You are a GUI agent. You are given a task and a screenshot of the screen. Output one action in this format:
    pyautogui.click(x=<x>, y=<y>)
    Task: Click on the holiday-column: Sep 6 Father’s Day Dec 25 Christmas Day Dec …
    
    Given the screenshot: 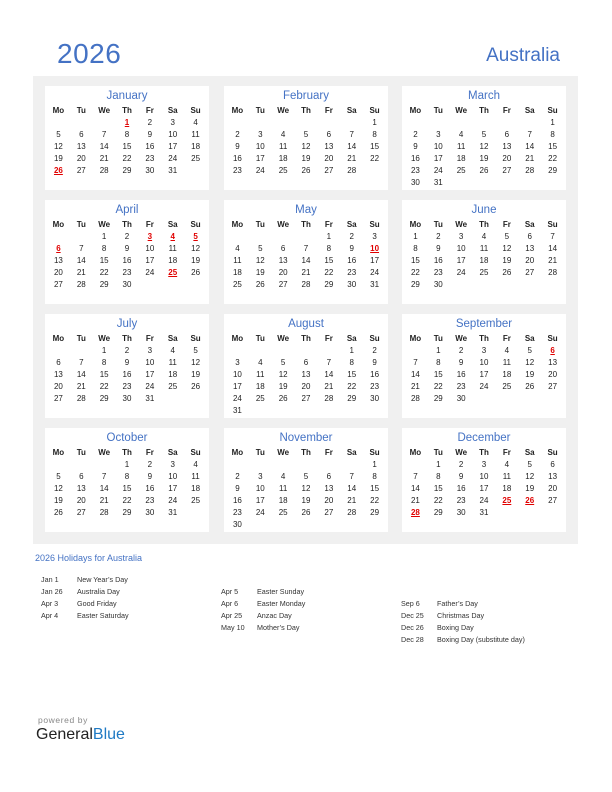 What is the action you would take?
    pyautogui.click(x=463, y=622)
    